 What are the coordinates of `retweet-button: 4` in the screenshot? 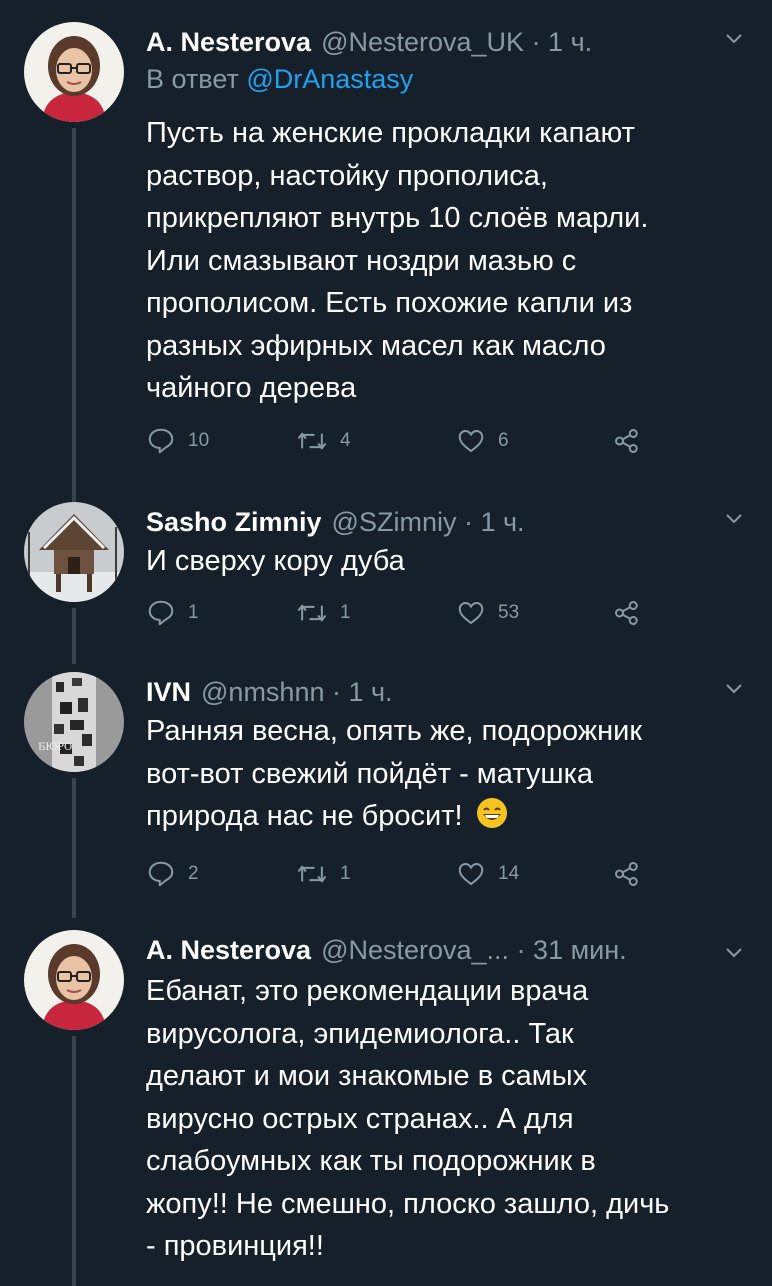 It's located at (323, 441).